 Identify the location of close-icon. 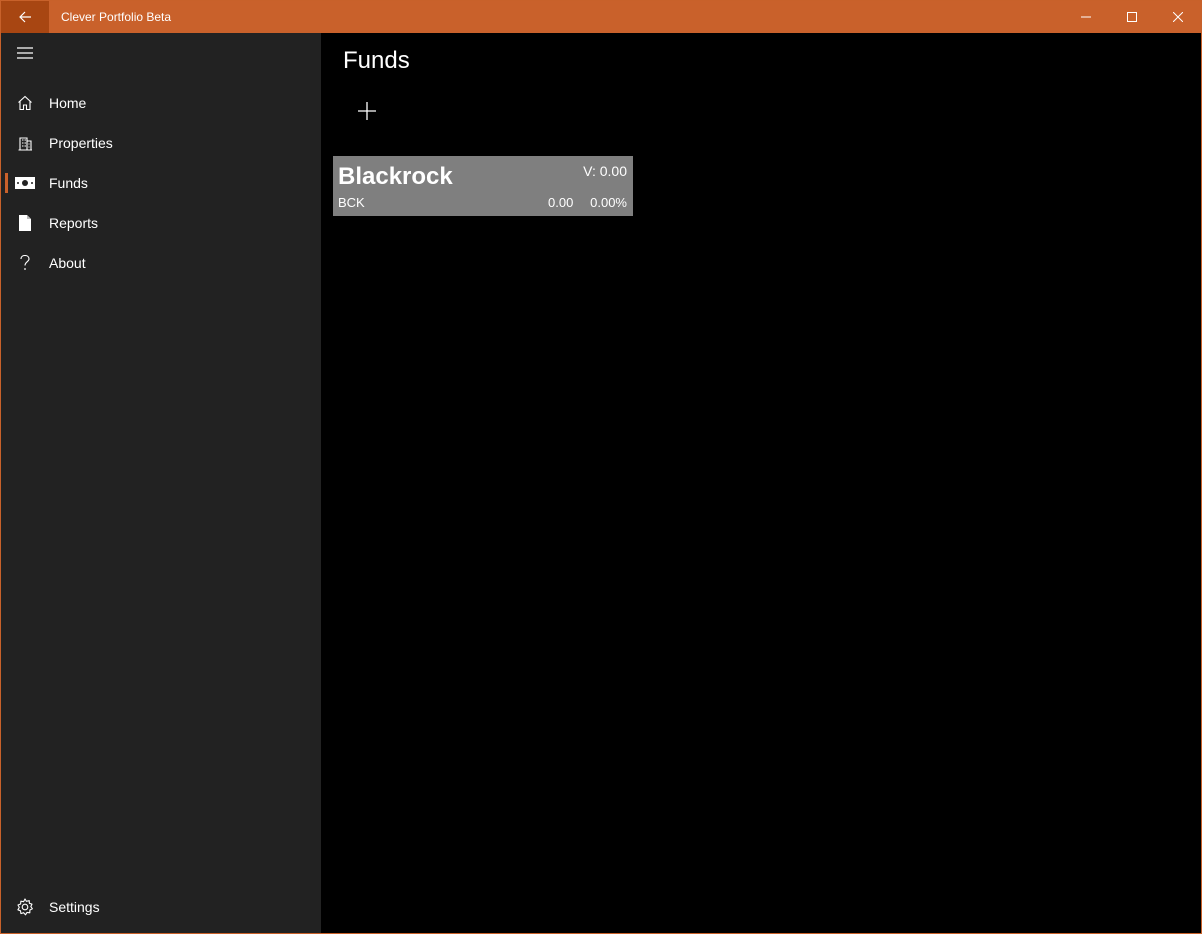
(1178, 17).